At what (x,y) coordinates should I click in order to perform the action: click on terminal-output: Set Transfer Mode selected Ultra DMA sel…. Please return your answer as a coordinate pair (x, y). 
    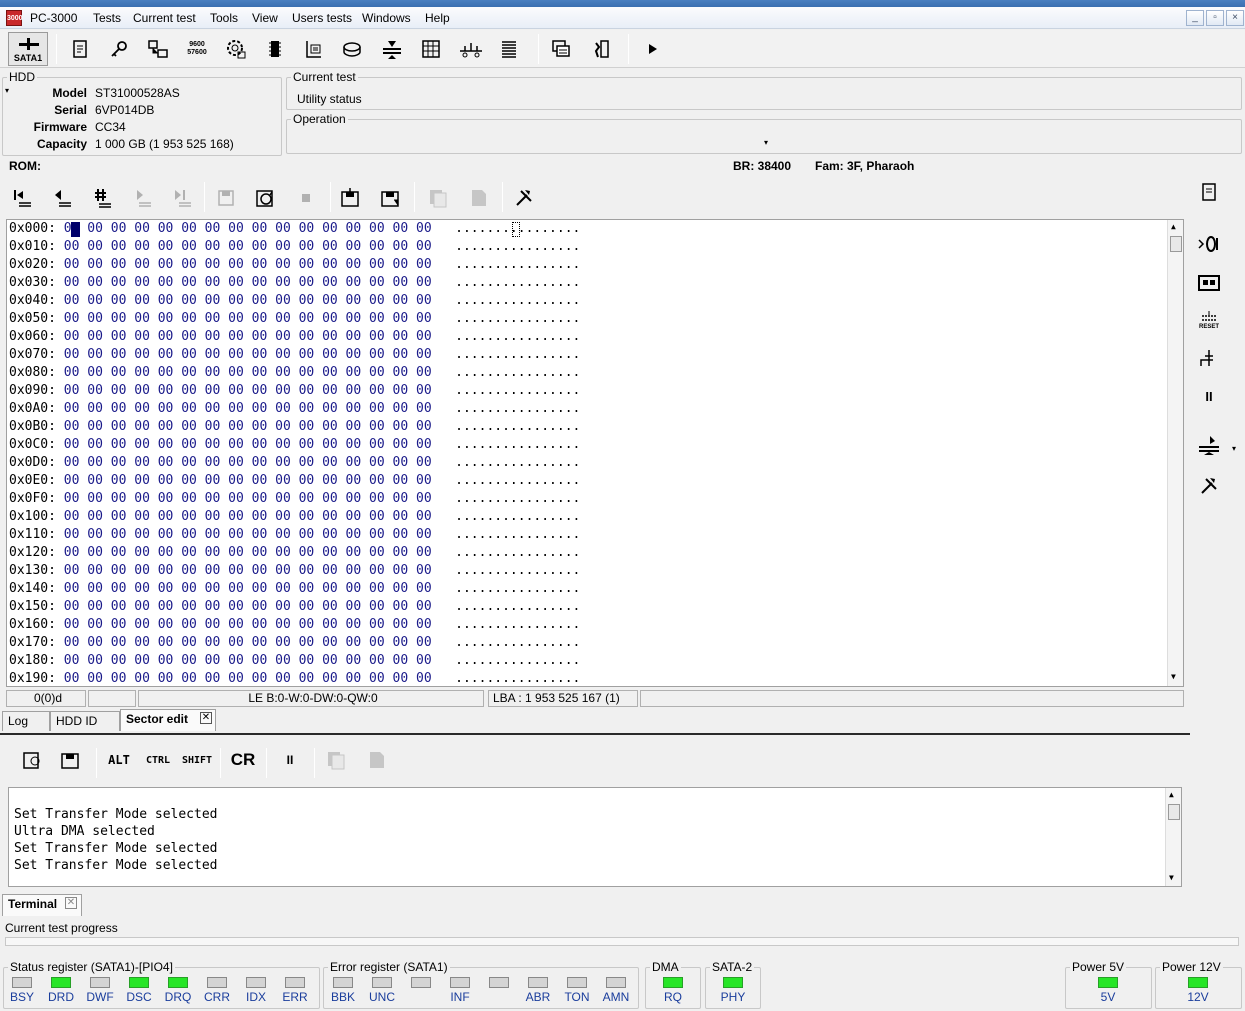
    Looking at the image, I should click on (595, 837).